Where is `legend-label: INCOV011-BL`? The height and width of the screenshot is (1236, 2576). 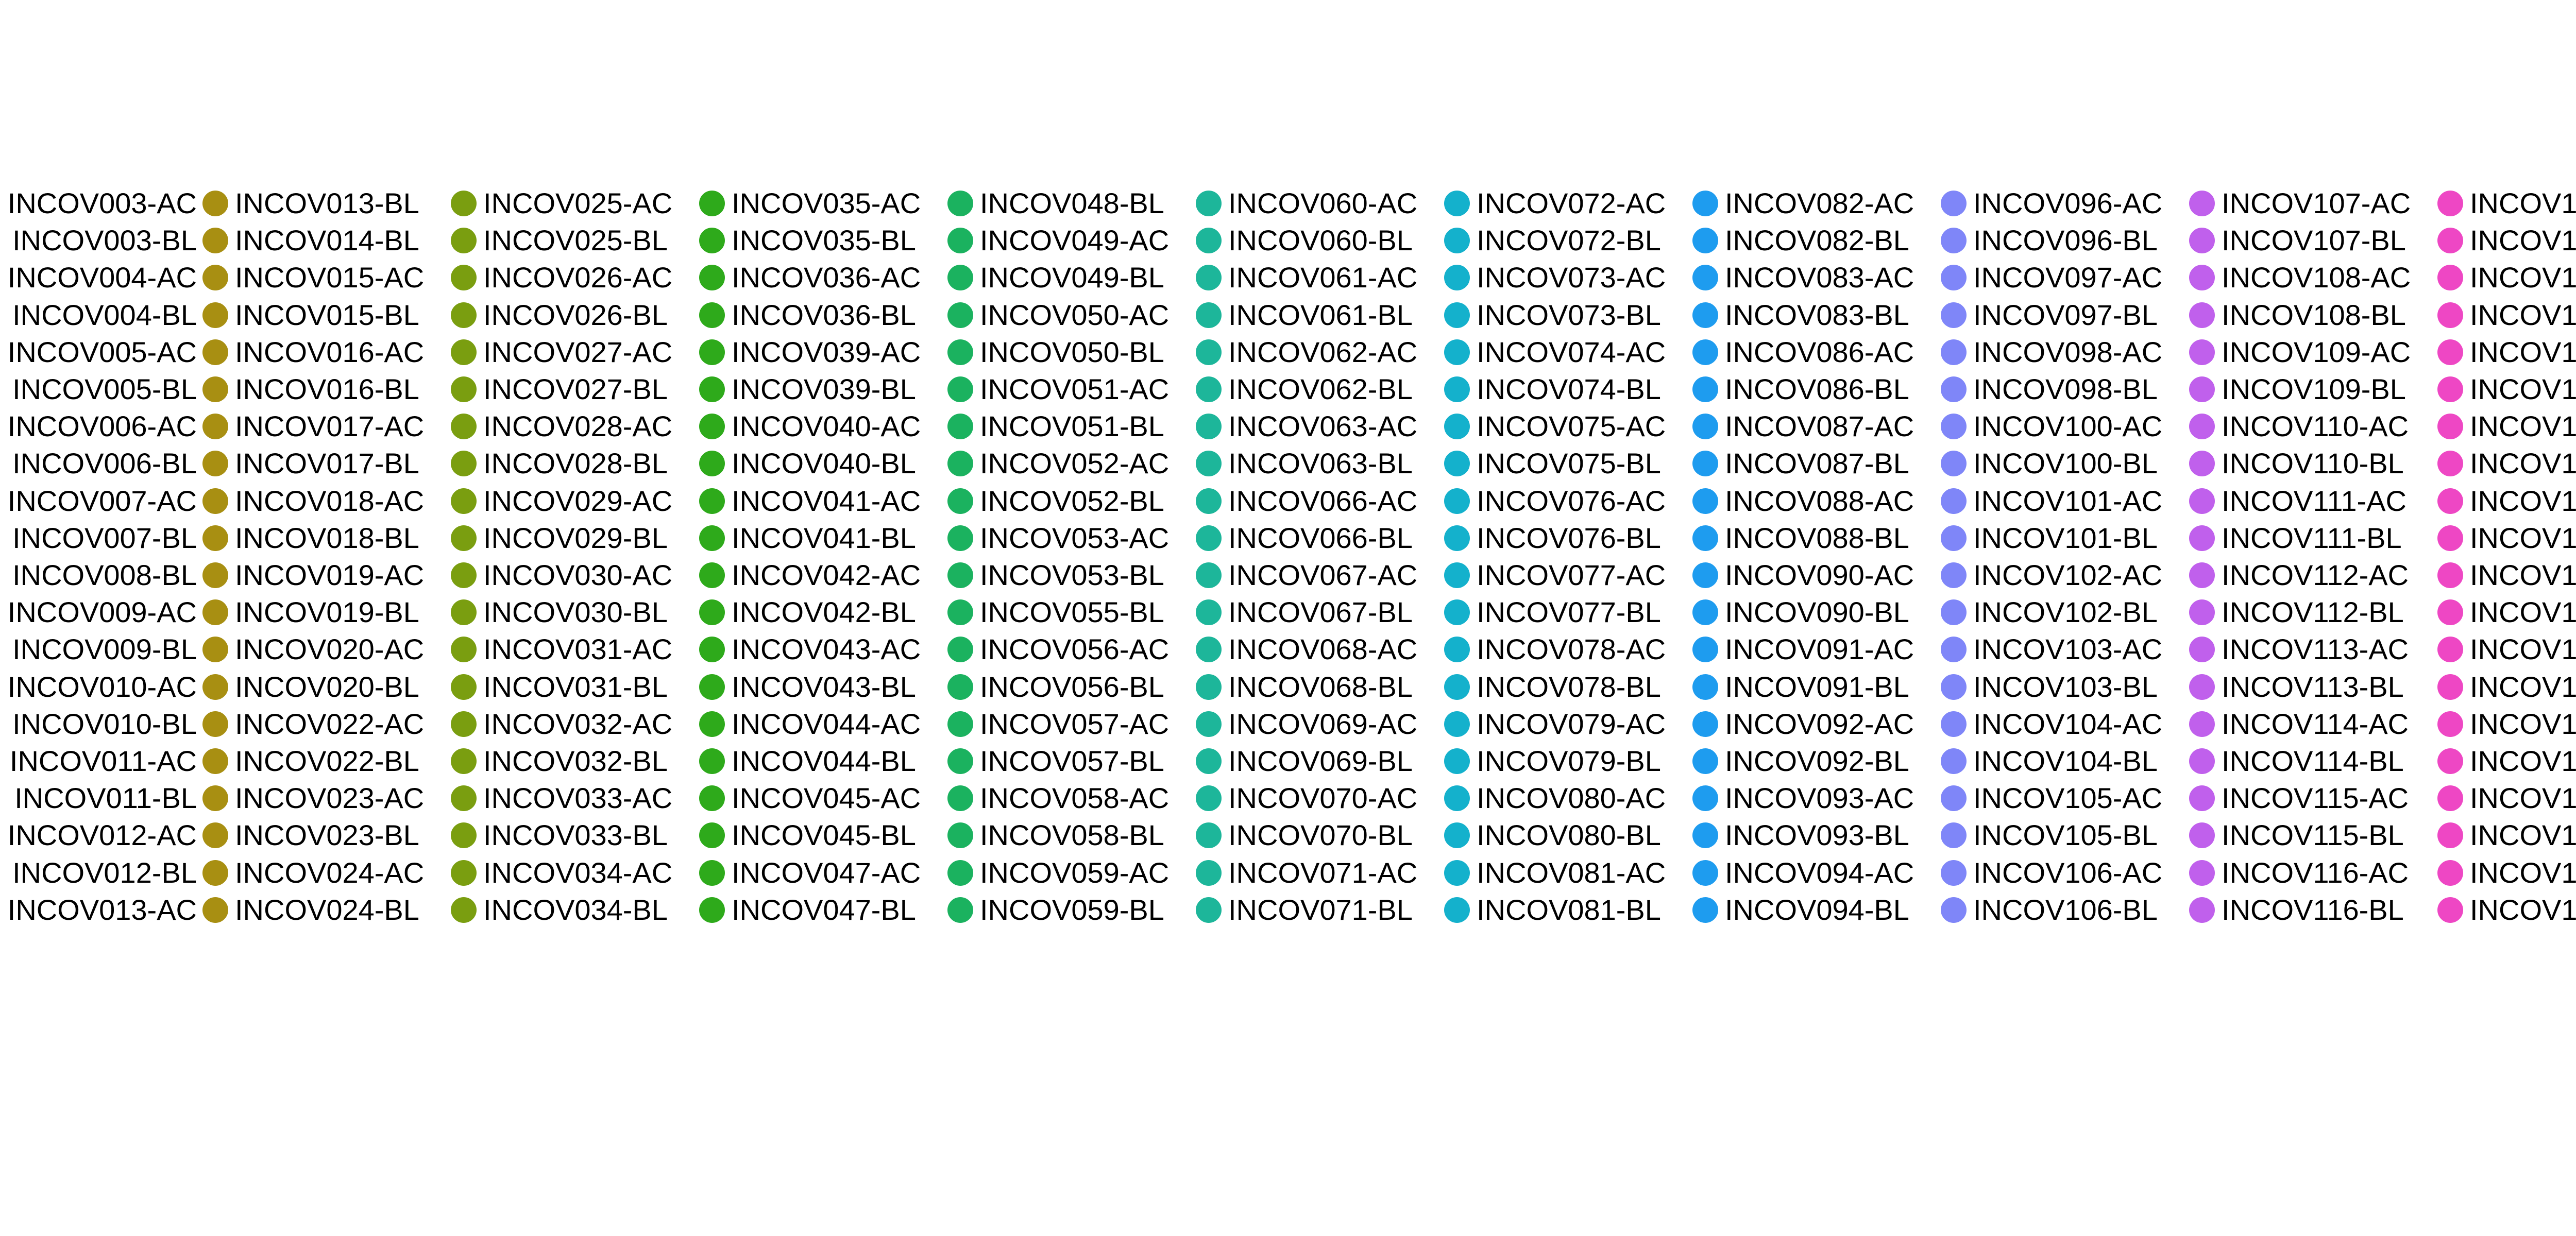 legend-label: INCOV011-BL is located at coordinates (105, 799).